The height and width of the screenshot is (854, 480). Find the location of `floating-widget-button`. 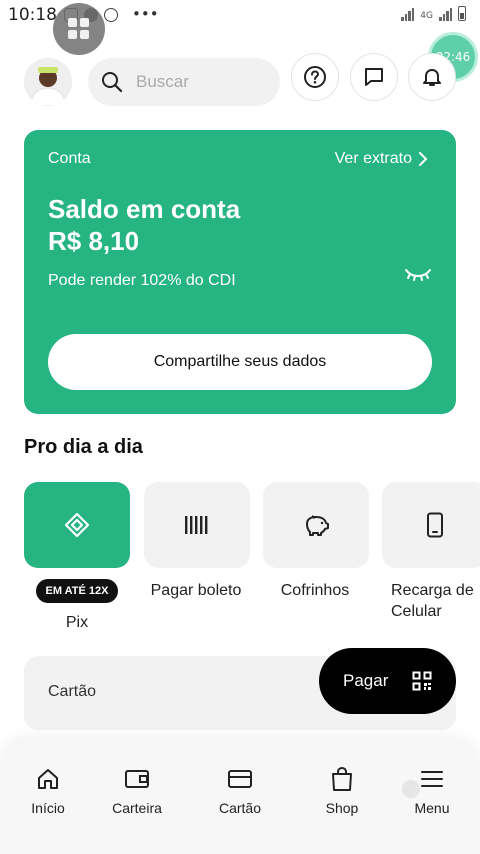

floating-widget-button is located at coordinates (79, 29).